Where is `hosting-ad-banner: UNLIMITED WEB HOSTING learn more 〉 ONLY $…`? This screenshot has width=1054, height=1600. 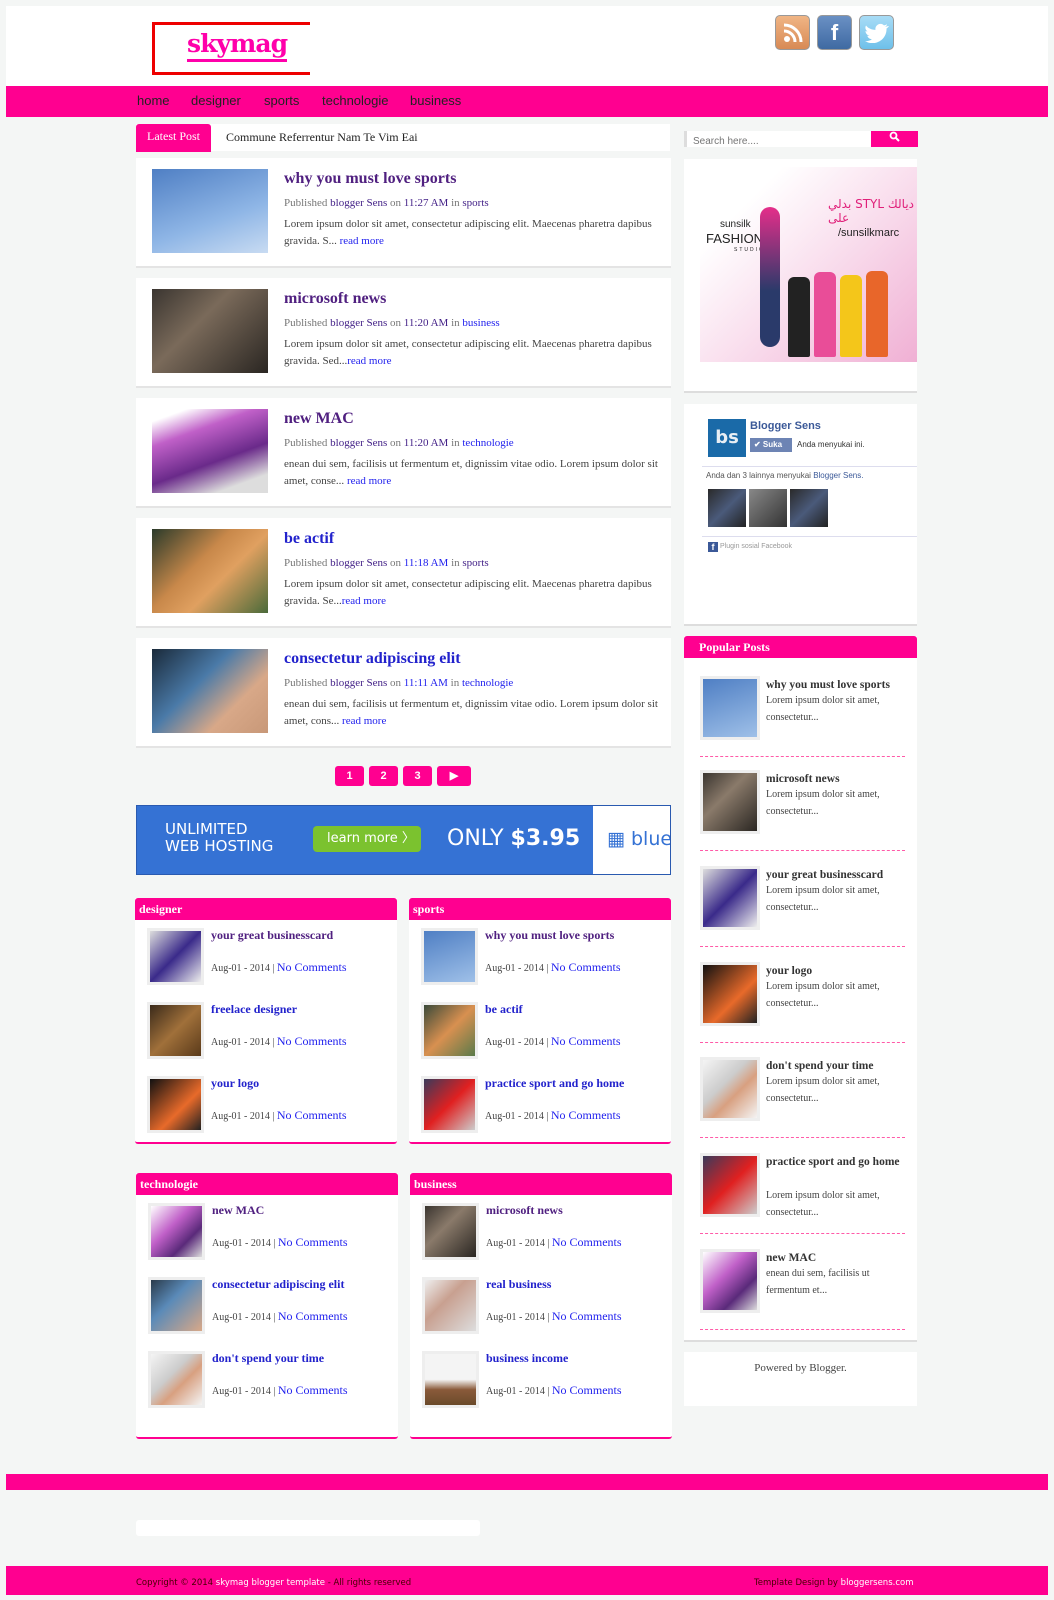
hosting-ad-banner: UNLIMITED WEB HOSTING learn more 〉 ONLY $… is located at coordinates (403, 840).